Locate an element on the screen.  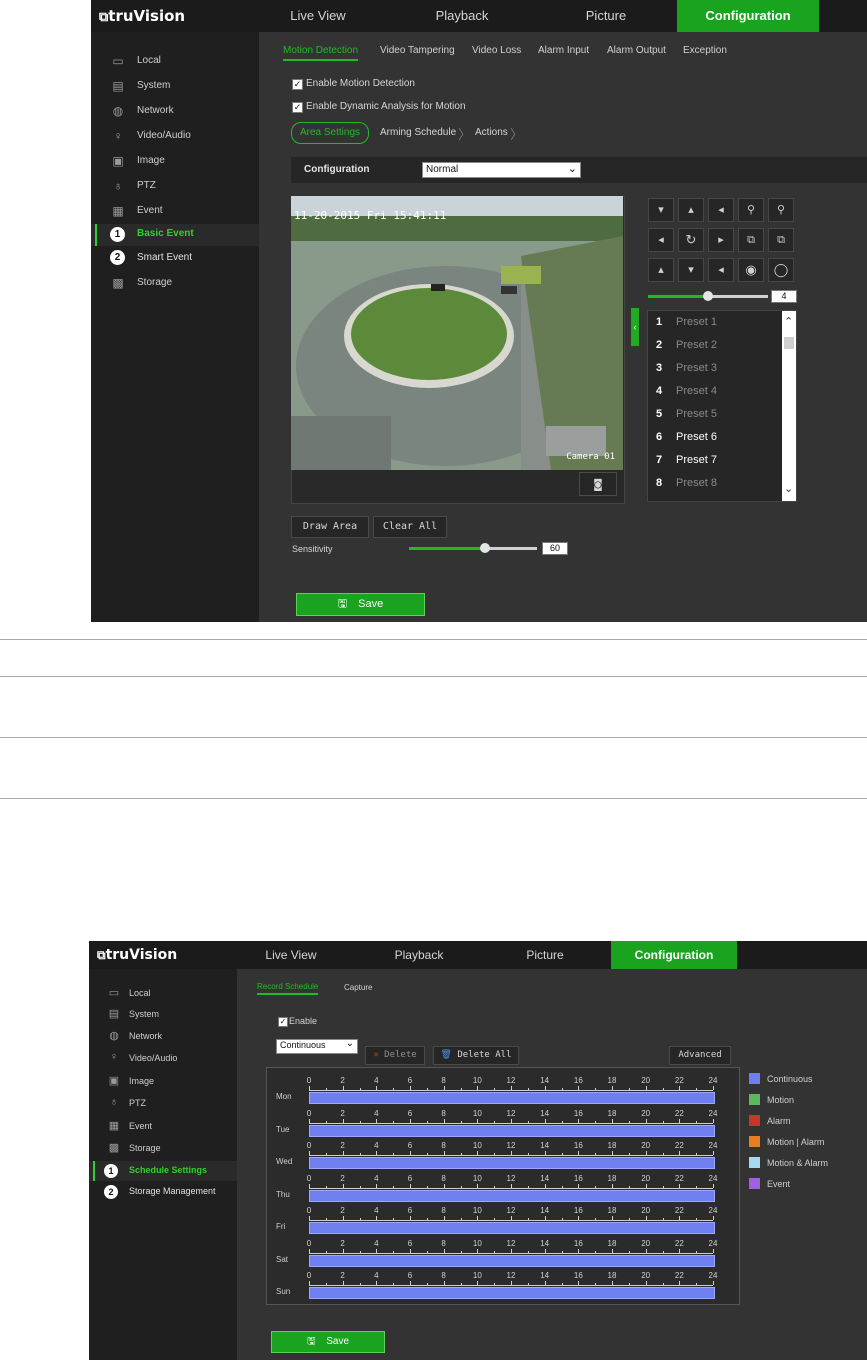
tab-motion-detection: Motion Detection is located at coordinates (321, 53).